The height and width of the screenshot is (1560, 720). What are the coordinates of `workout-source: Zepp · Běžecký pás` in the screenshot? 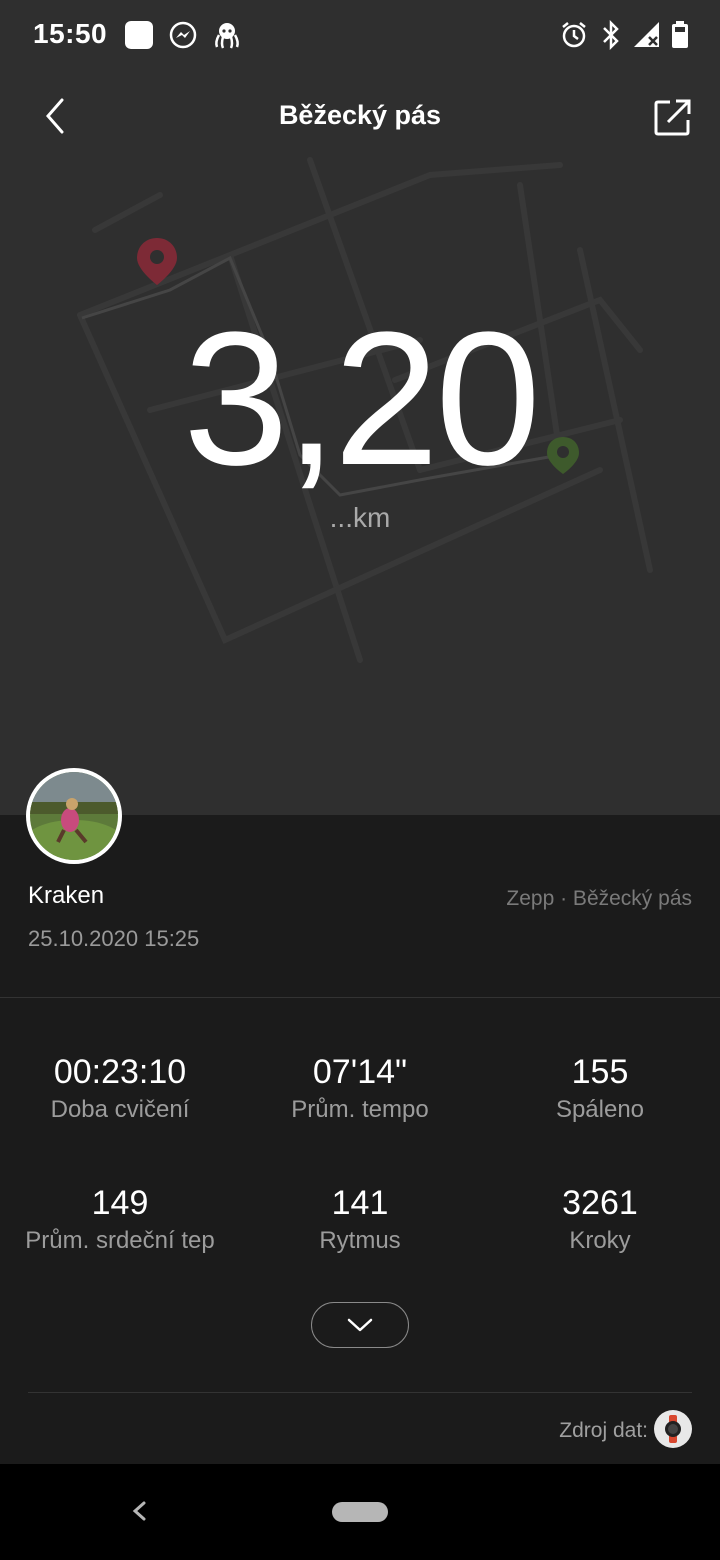 It's located at (599, 898).